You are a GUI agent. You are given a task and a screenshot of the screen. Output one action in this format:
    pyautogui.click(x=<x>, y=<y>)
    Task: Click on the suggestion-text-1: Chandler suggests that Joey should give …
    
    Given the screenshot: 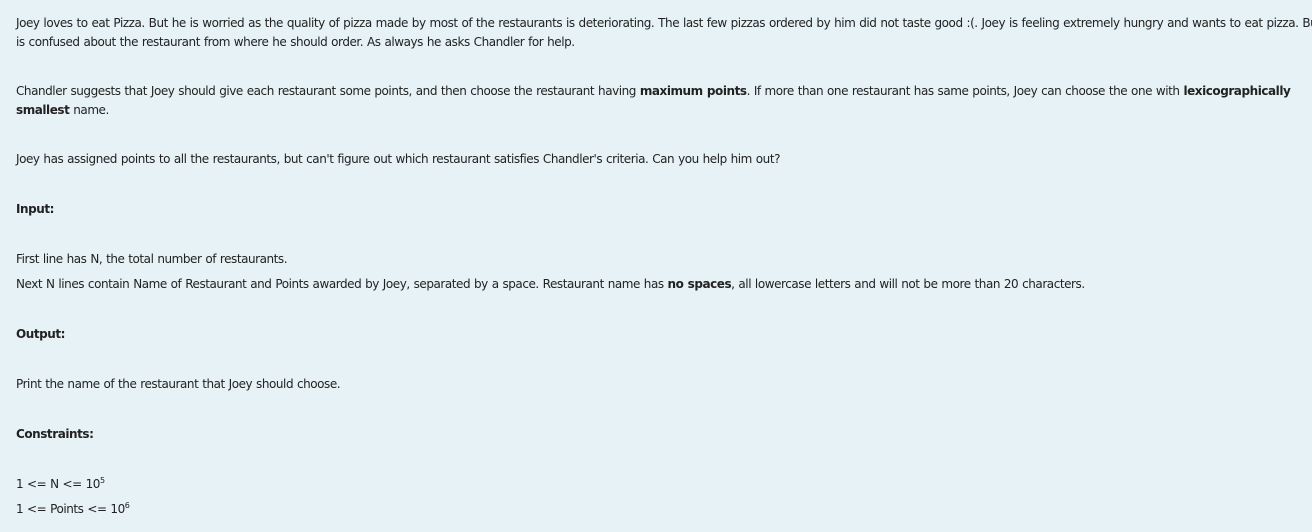 What is the action you would take?
    pyautogui.click(x=328, y=91)
    